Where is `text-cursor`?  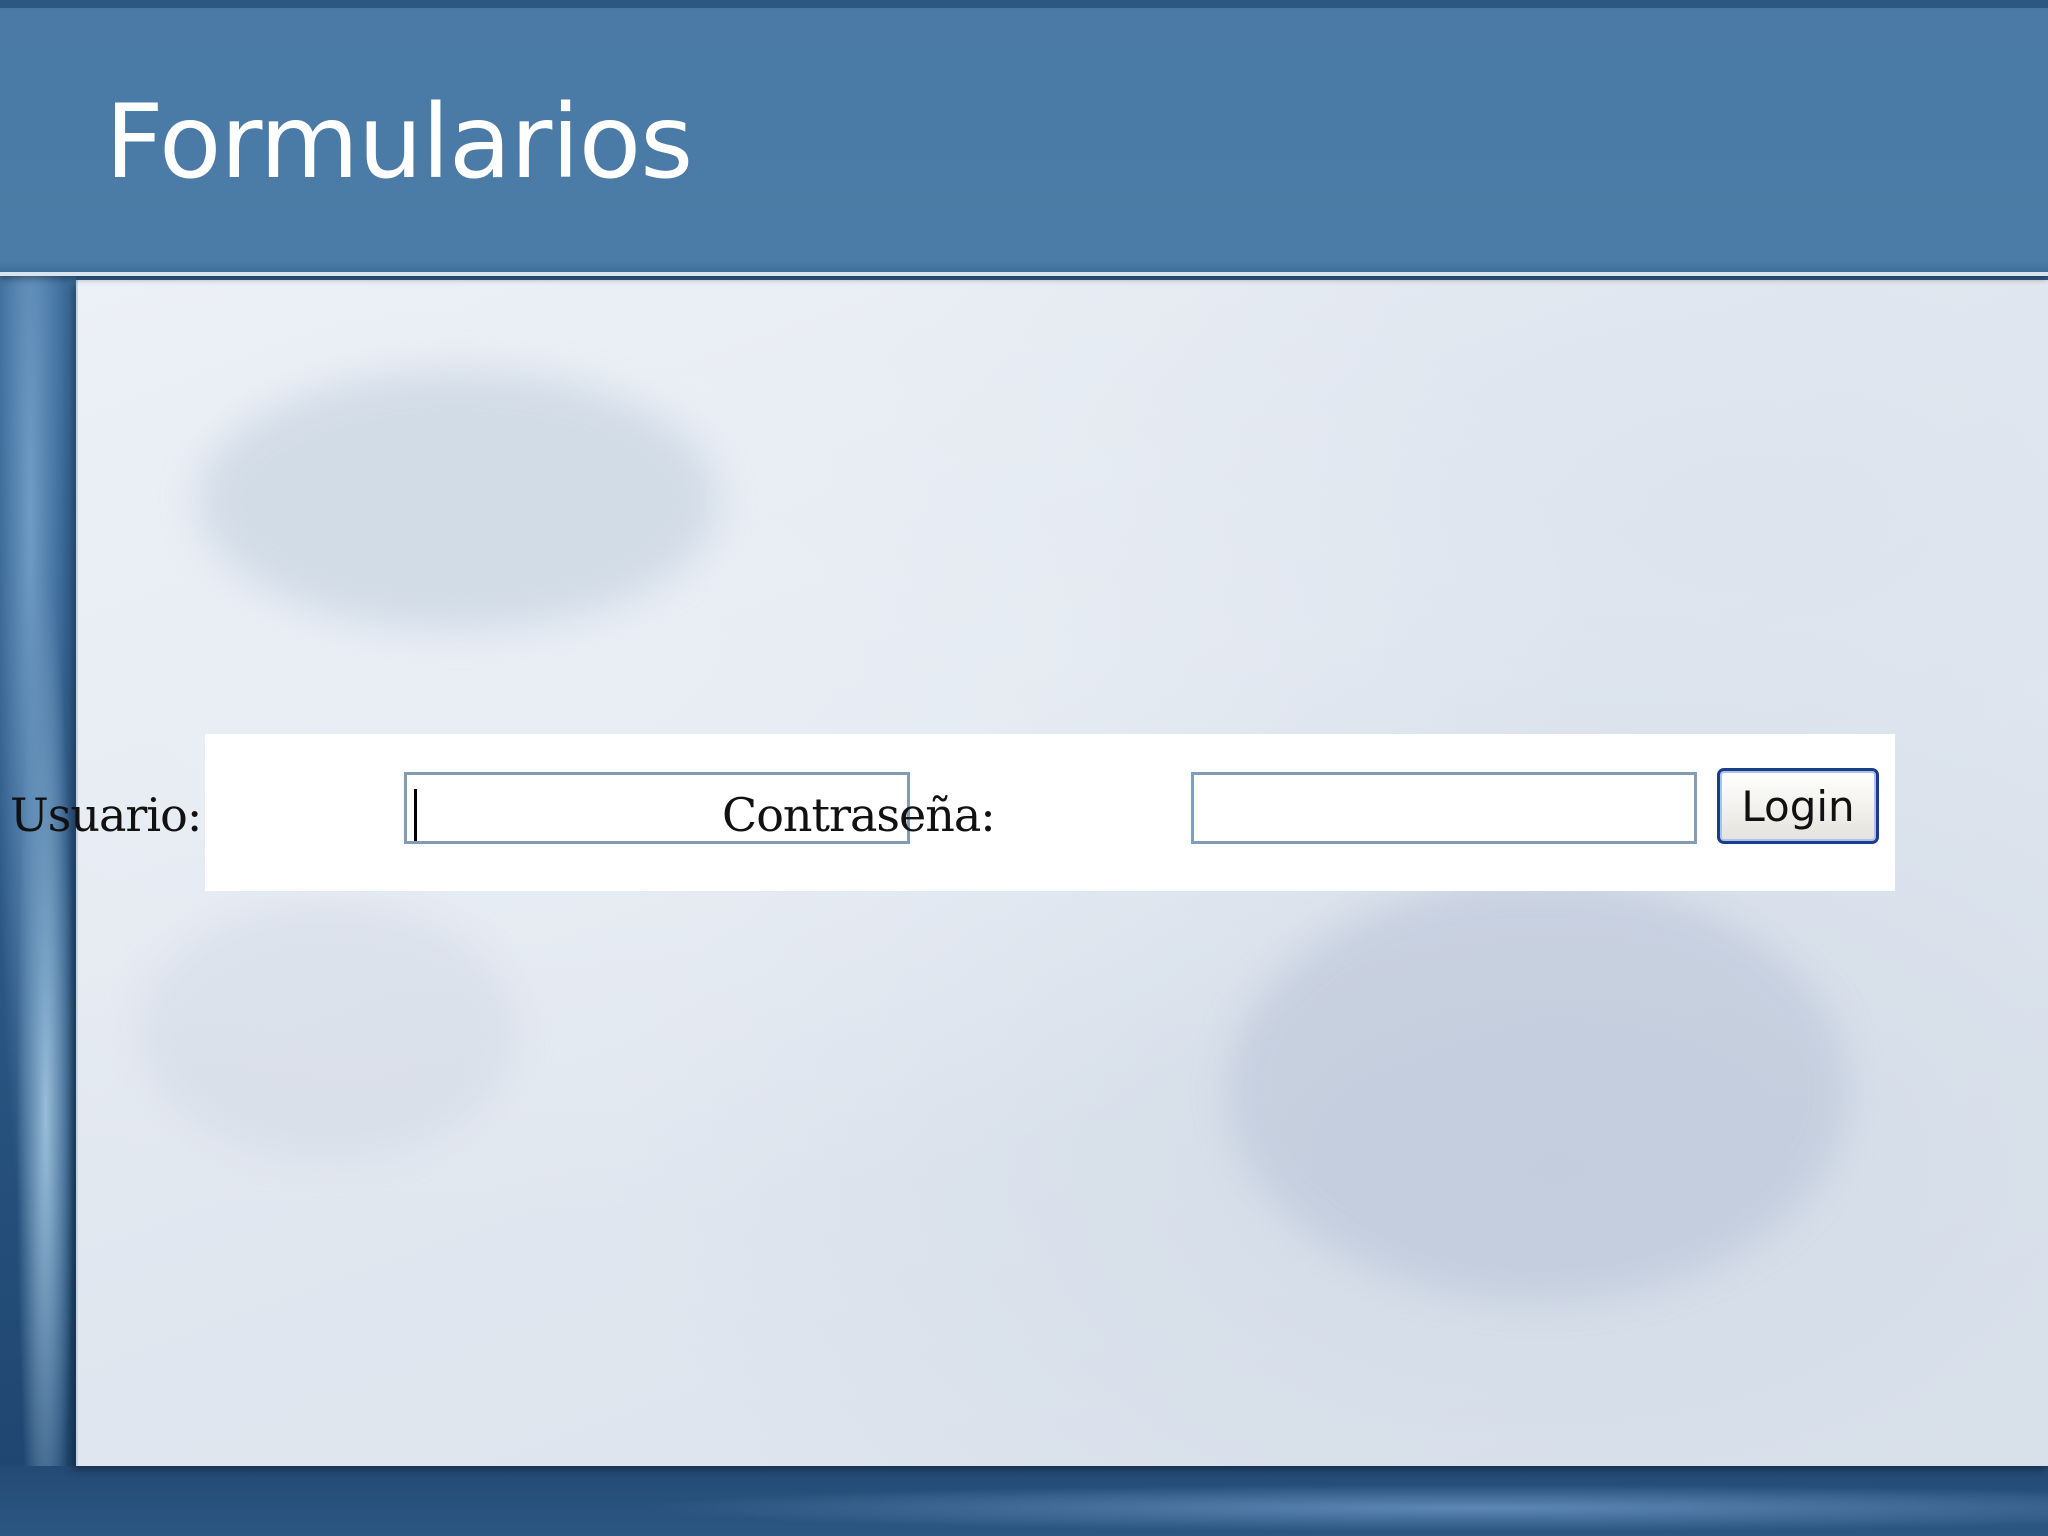 text-cursor is located at coordinates (415, 815).